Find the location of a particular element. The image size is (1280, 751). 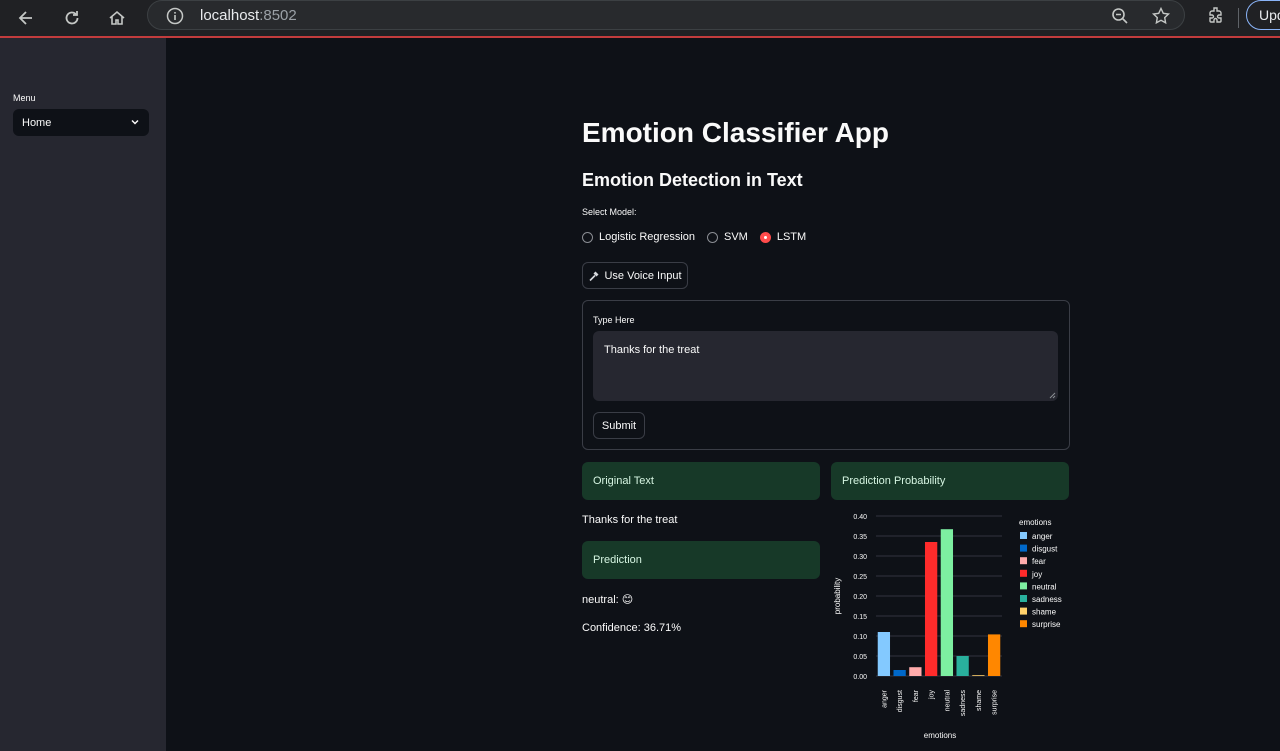

y-tick-label: 0.15 is located at coordinates (860, 617).